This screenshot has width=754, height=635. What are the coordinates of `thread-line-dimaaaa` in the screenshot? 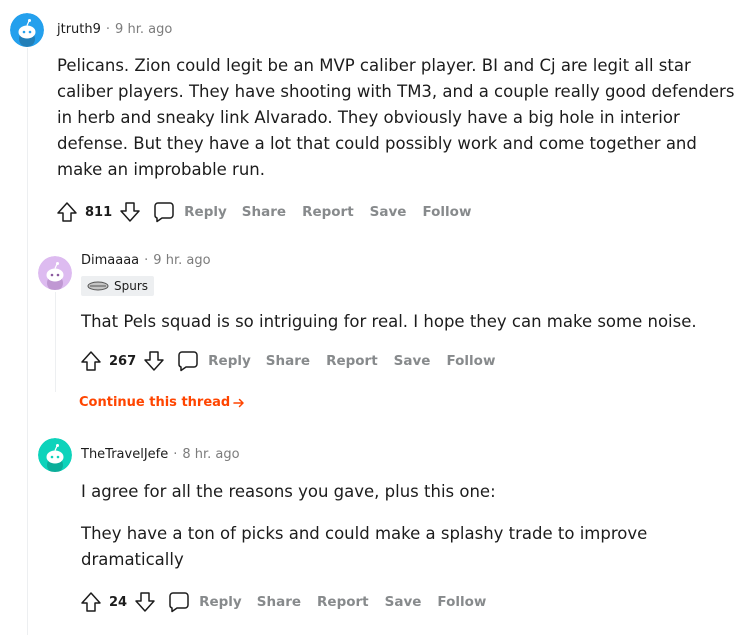 It's located at (55, 342).